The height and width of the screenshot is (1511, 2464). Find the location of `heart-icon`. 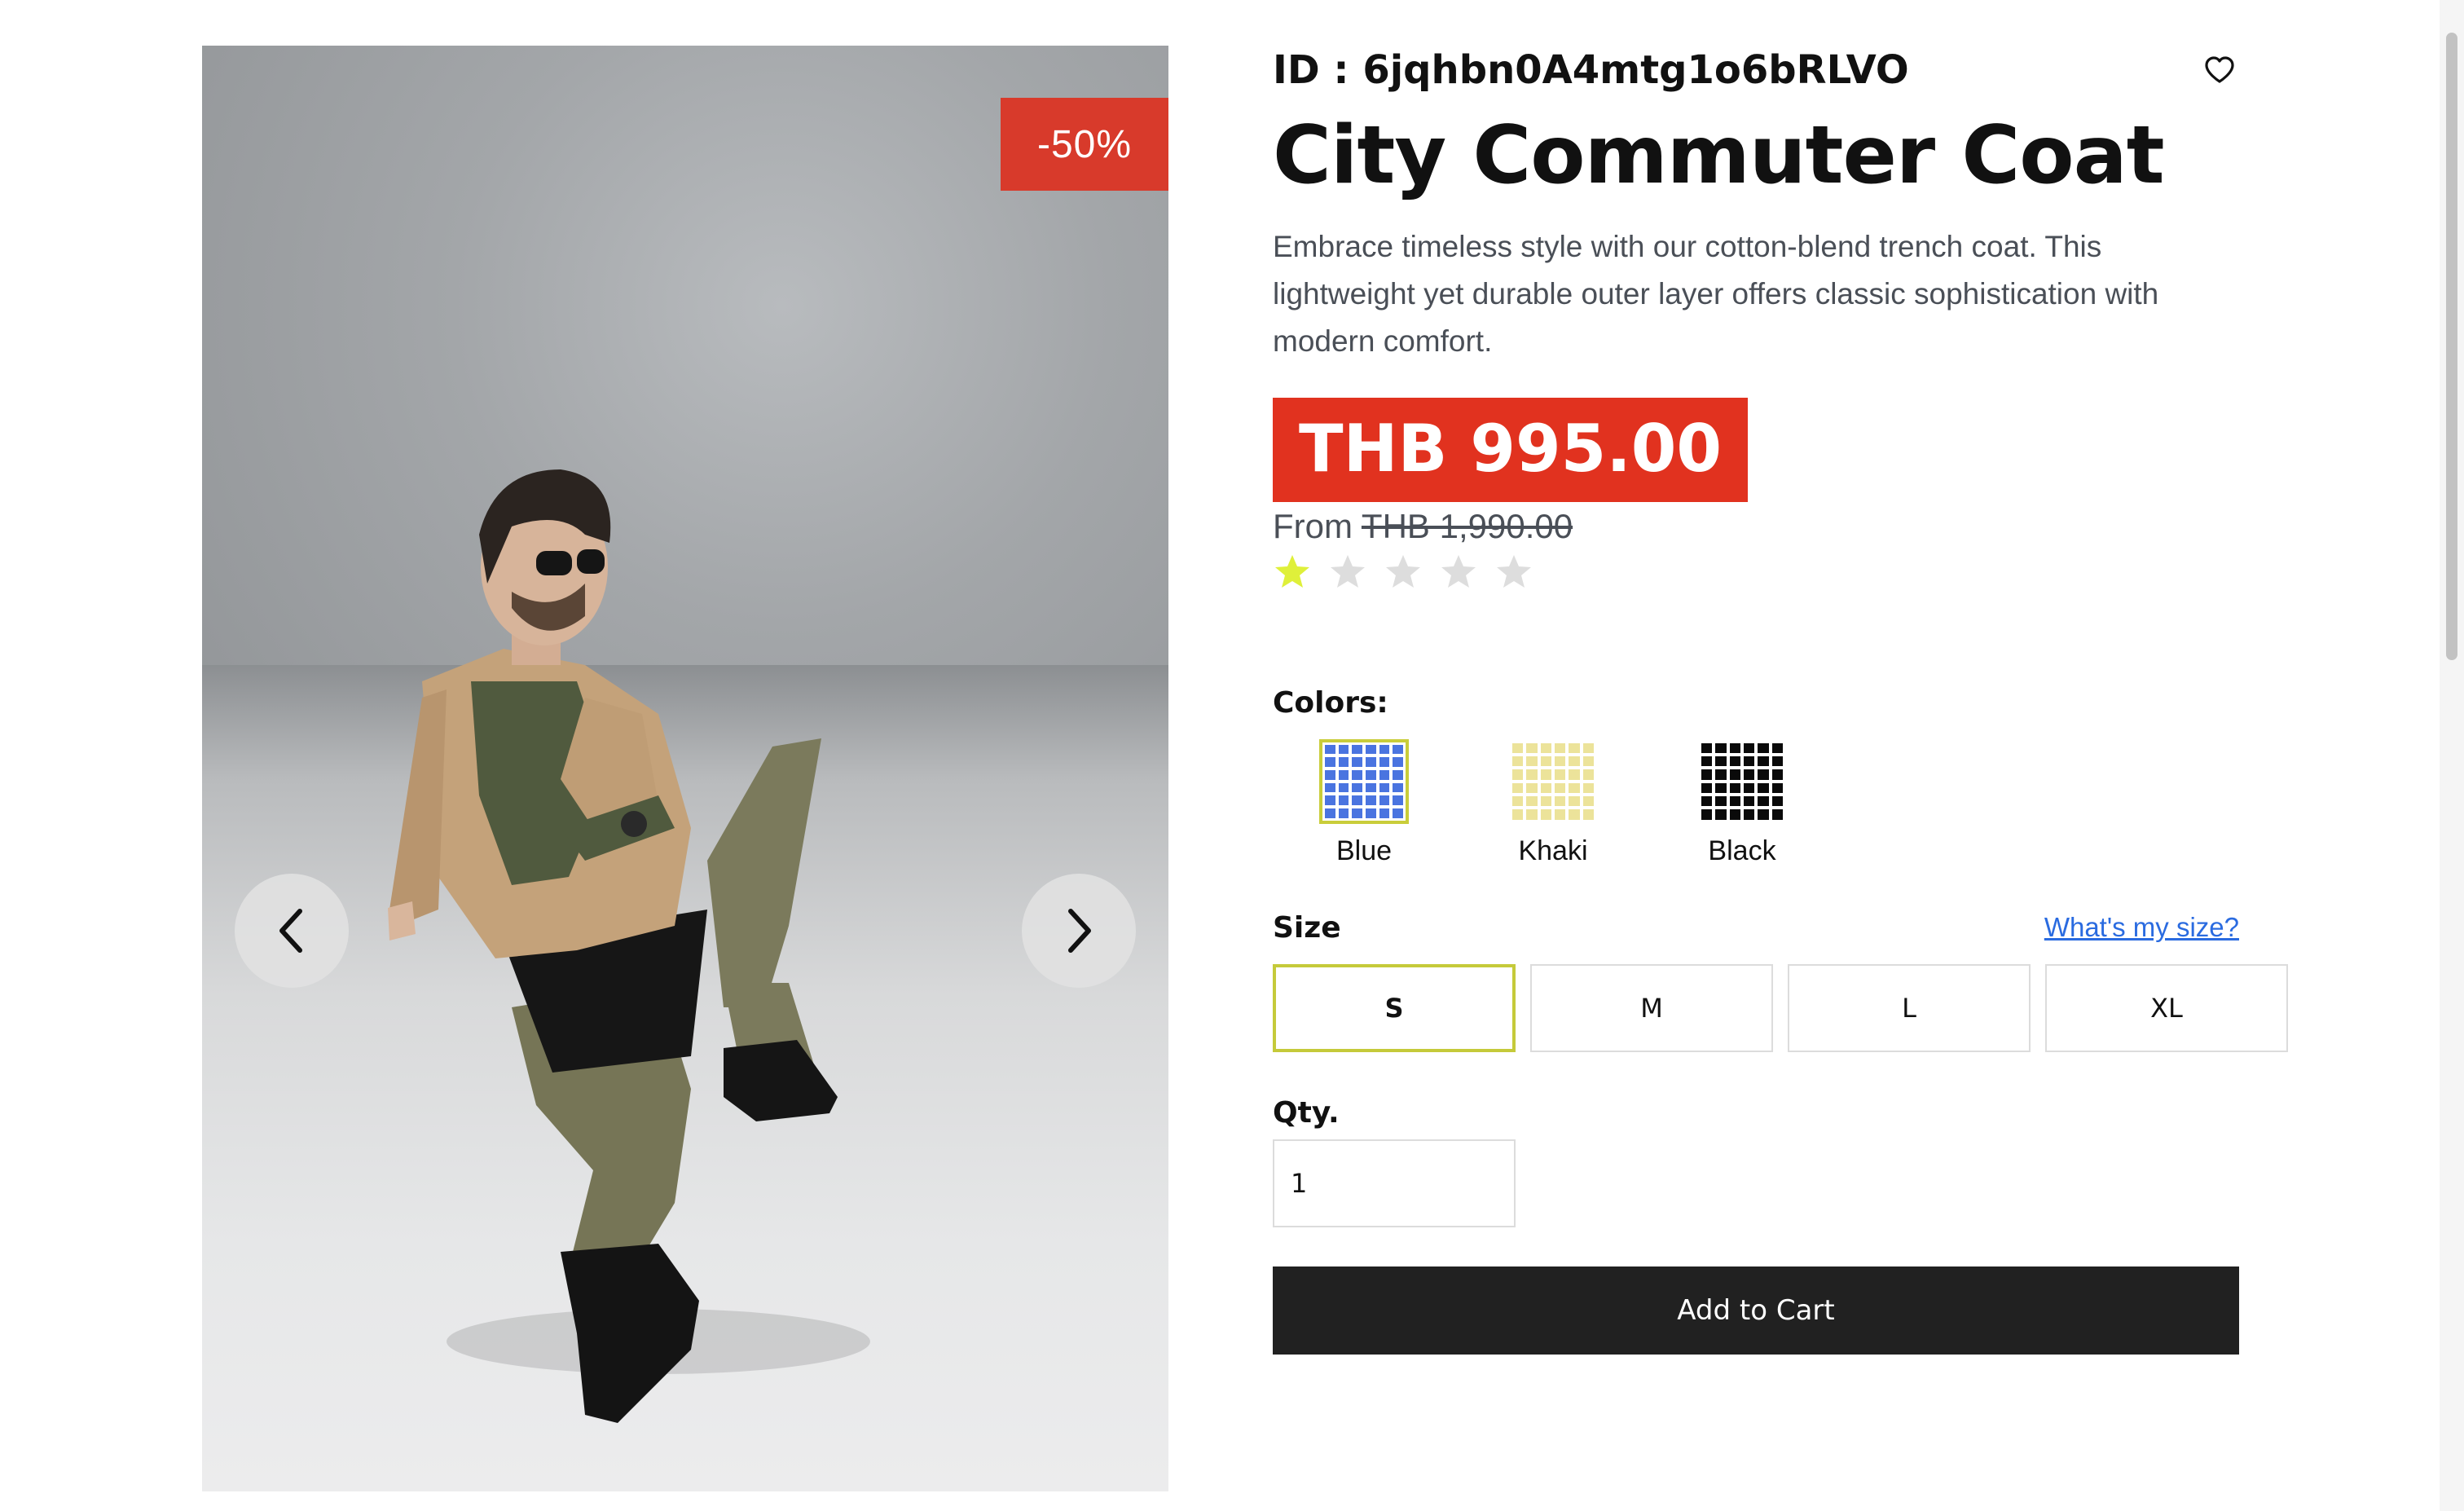

heart-icon is located at coordinates (2219, 69).